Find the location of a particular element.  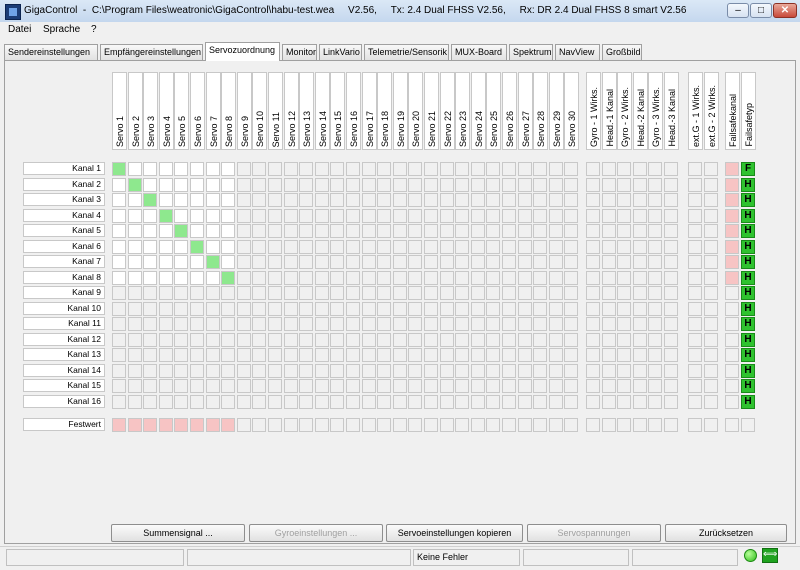

tab-spektrum: Spektrum is located at coordinates (531, 52).